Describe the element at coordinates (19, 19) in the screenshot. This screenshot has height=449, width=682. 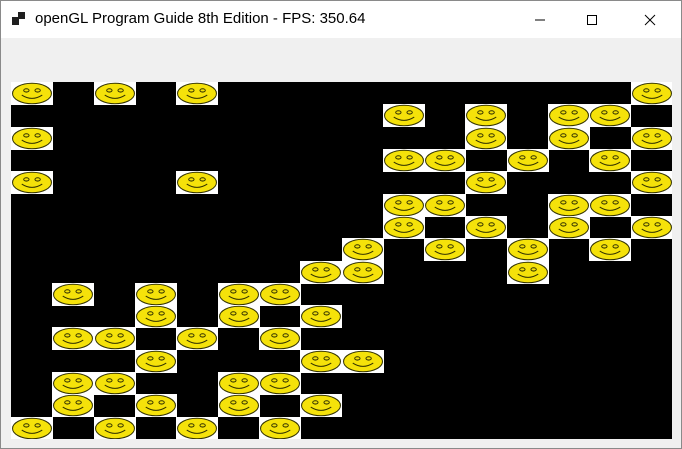
I see `opengl-app-icon` at that location.